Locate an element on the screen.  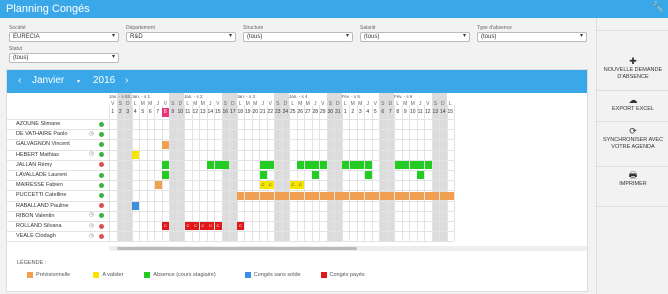
employee-name: DE VATHAIRE Paolo is located at coordinates (41, 134).